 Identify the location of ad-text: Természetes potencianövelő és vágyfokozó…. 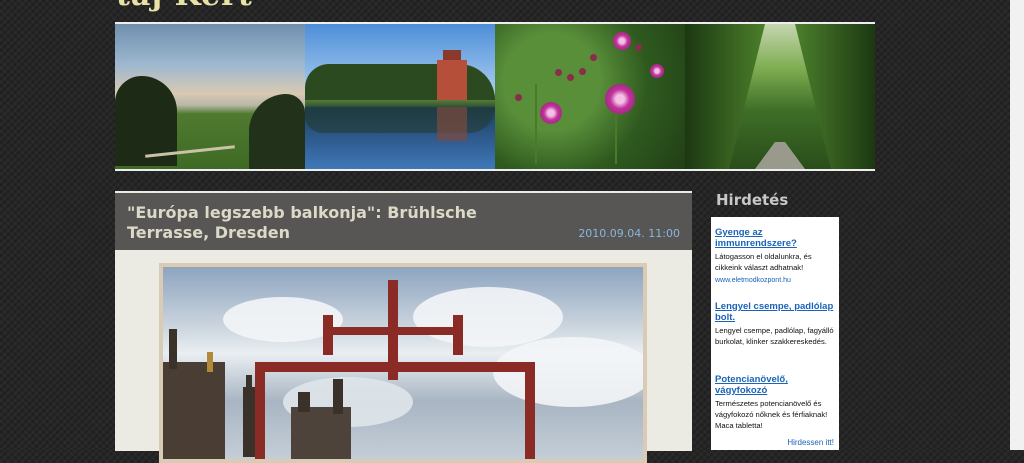
(771, 414).